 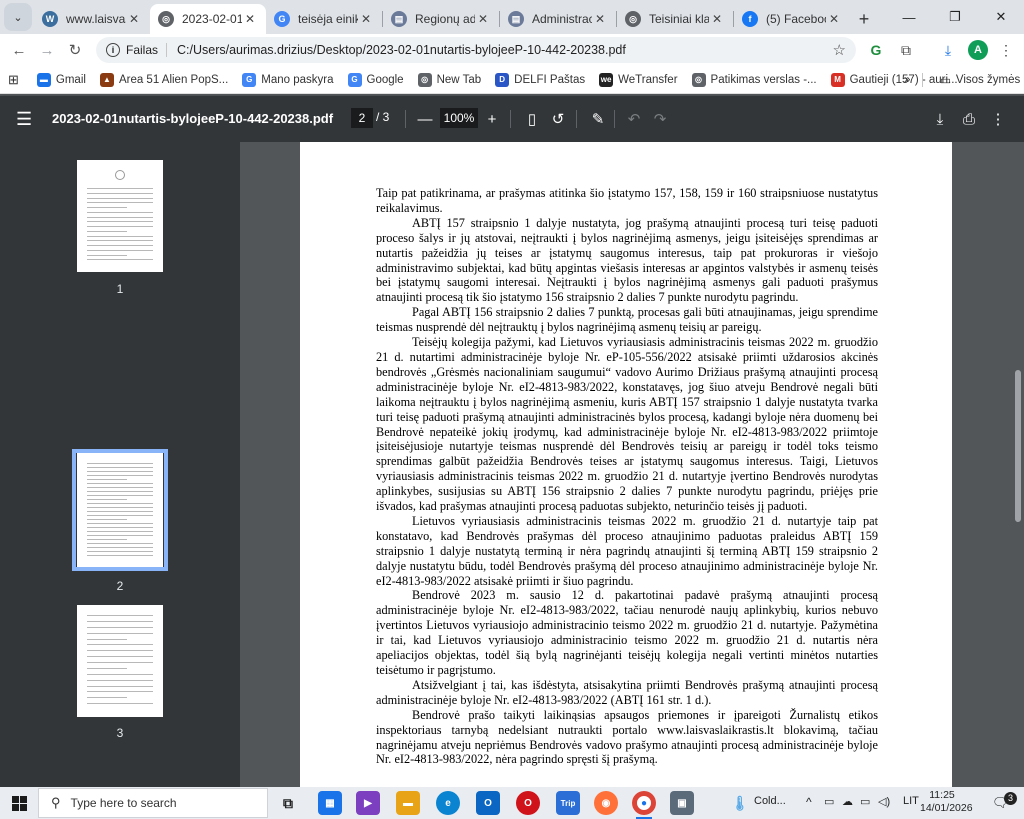 What do you see at coordinates (19, 803) in the screenshot?
I see `start-button` at bounding box center [19, 803].